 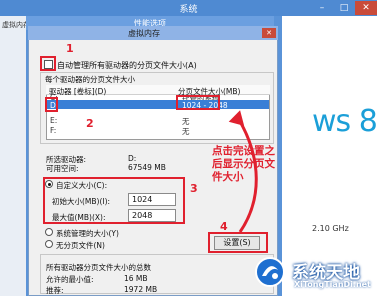 I want to click on min-allowed-label: 允许的最小值:, so click(x=70, y=279).